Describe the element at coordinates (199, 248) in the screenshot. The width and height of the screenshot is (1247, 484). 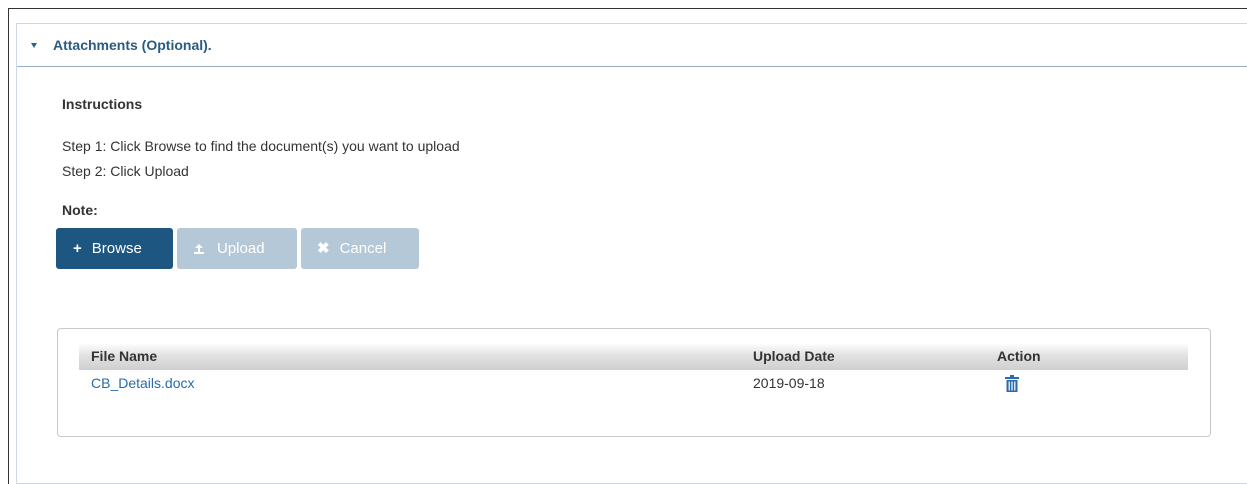
I see `upload-icon` at that location.